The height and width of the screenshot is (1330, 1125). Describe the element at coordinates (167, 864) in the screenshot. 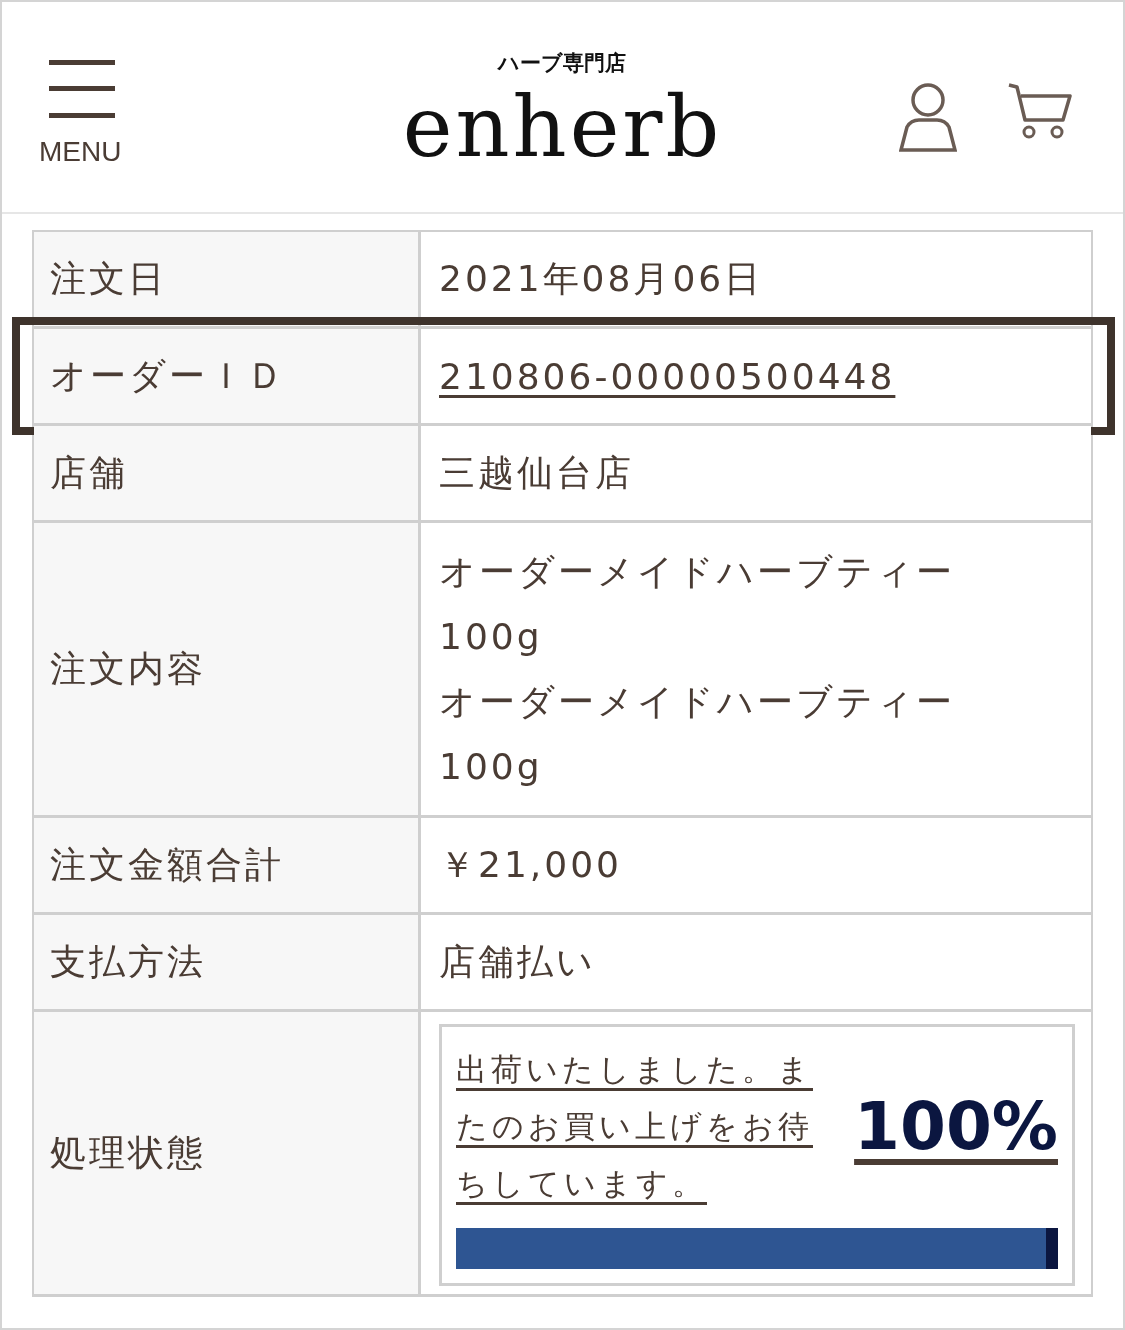

I see `row-label: 注文金額合計` at that location.